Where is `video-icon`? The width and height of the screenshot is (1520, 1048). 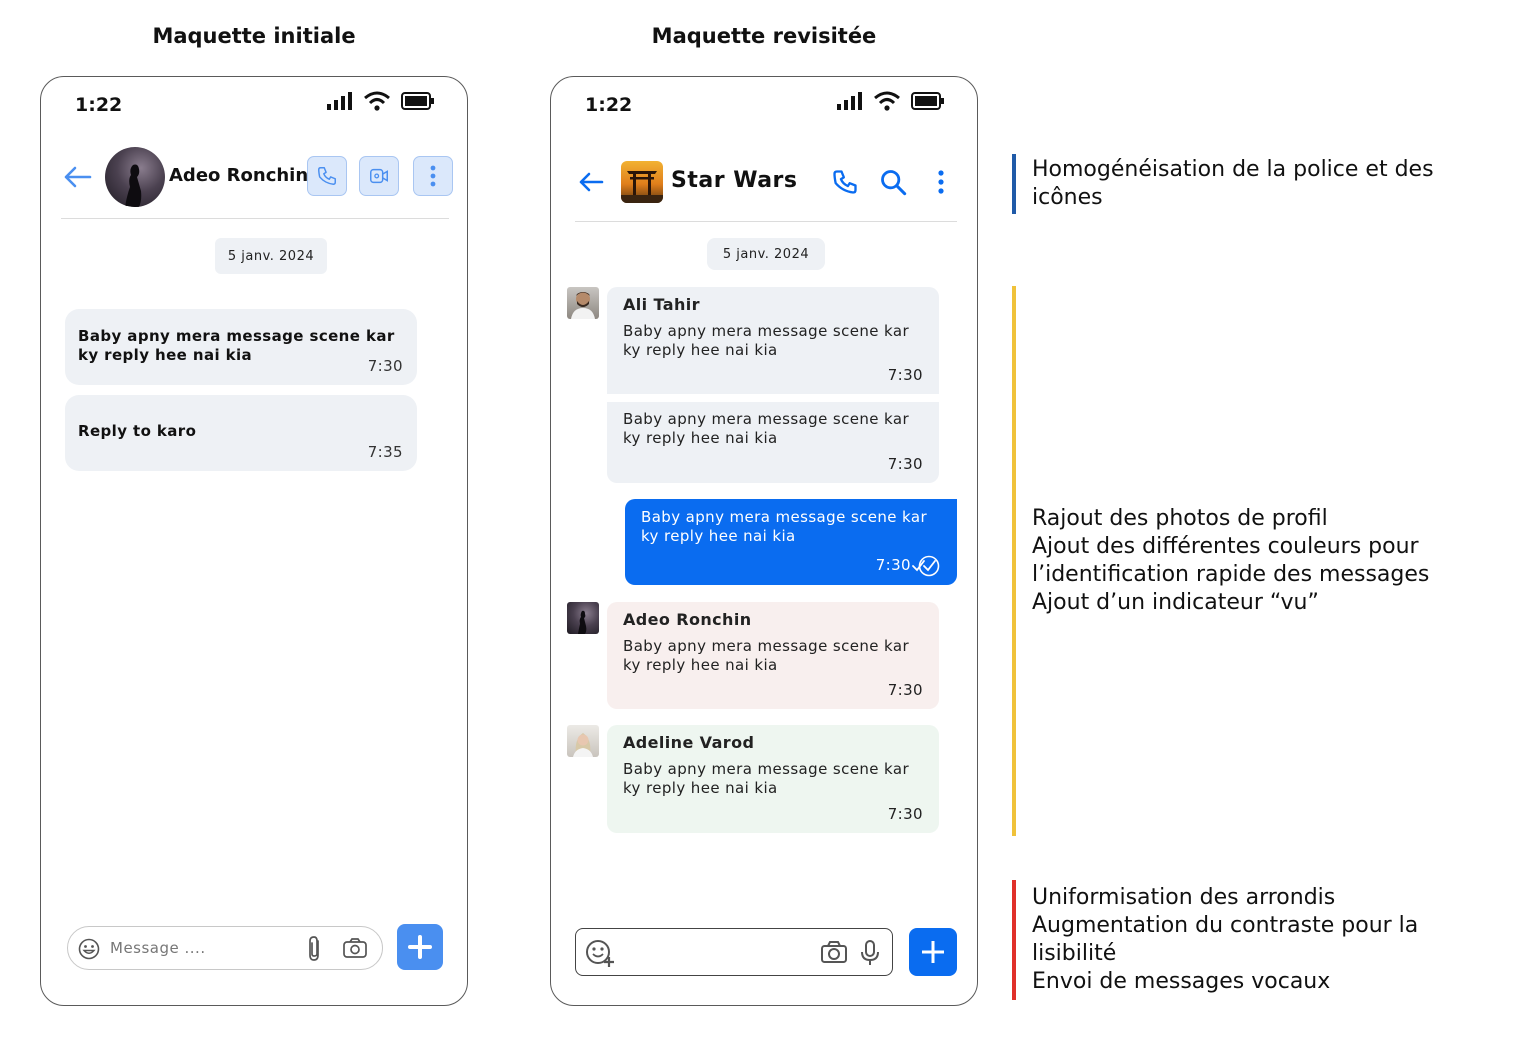
video-icon is located at coordinates (379, 176).